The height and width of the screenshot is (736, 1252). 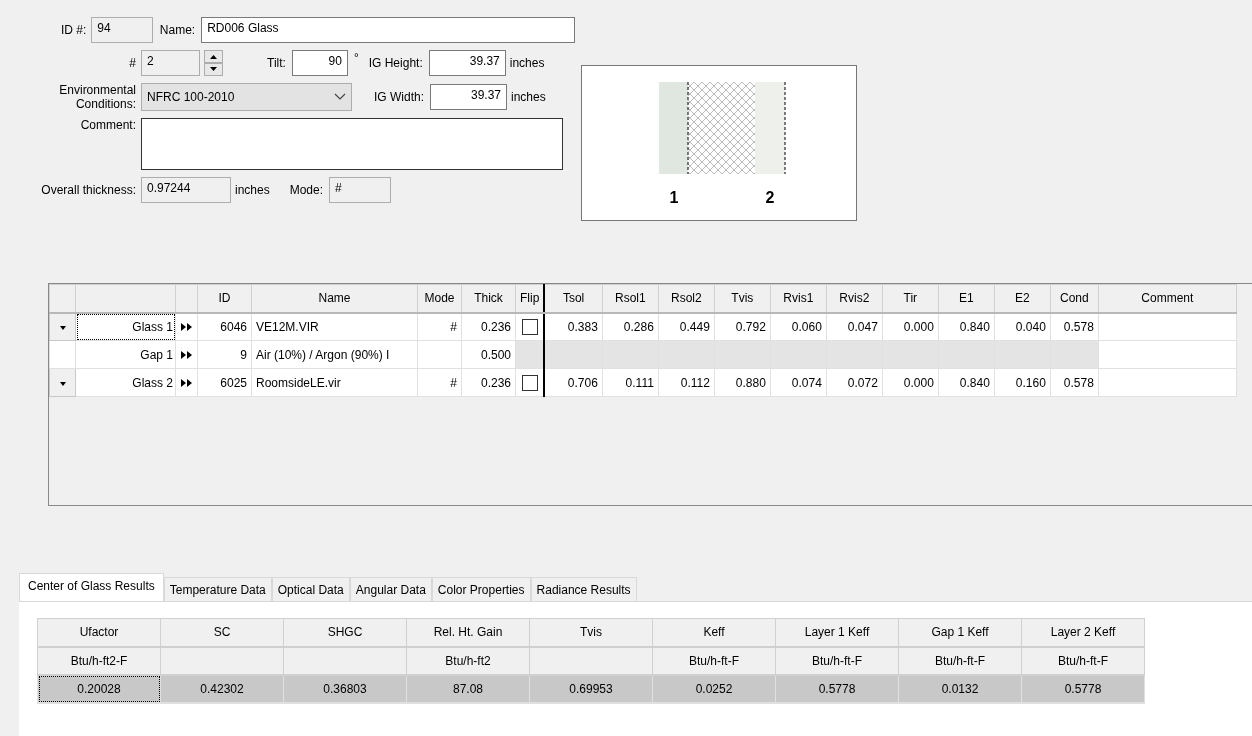 What do you see at coordinates (390, 589) in the screenshot?
I see `results-tab: Angular Data` at bounding box center [390, 589].